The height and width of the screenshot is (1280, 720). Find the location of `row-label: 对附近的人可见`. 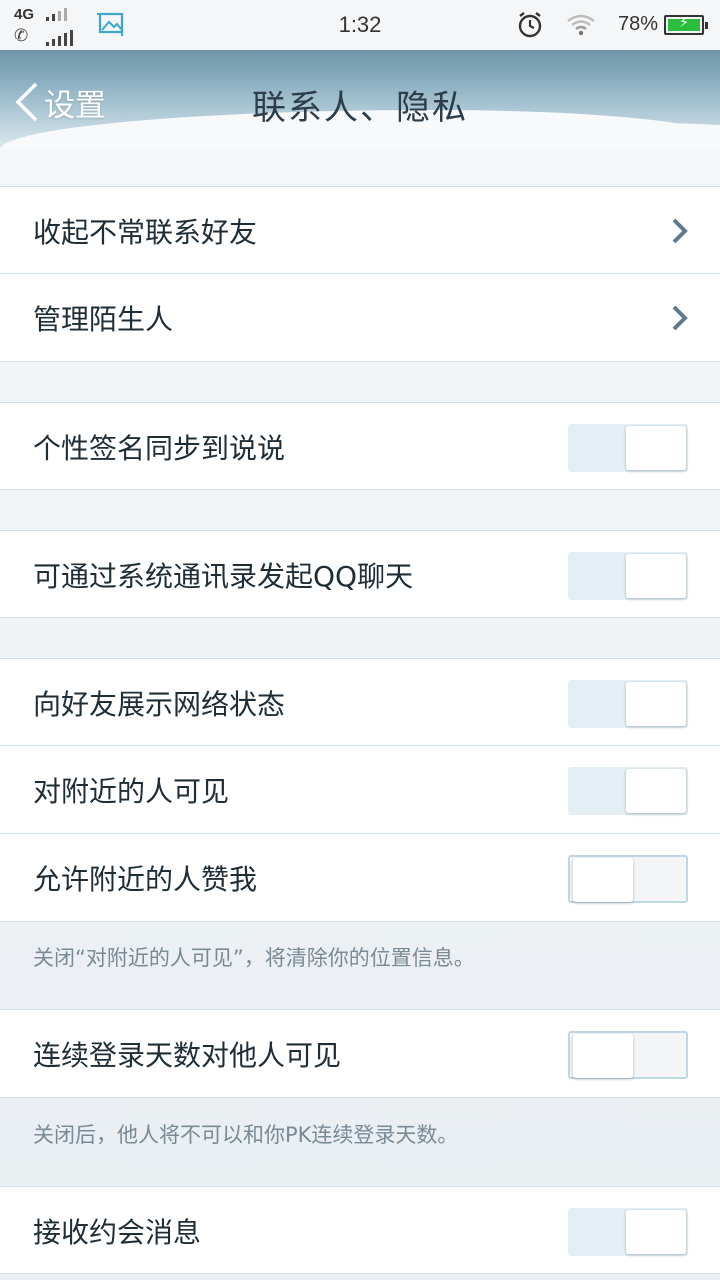

row-label: 对附近的人可见 is located at coordinates (131, 791).